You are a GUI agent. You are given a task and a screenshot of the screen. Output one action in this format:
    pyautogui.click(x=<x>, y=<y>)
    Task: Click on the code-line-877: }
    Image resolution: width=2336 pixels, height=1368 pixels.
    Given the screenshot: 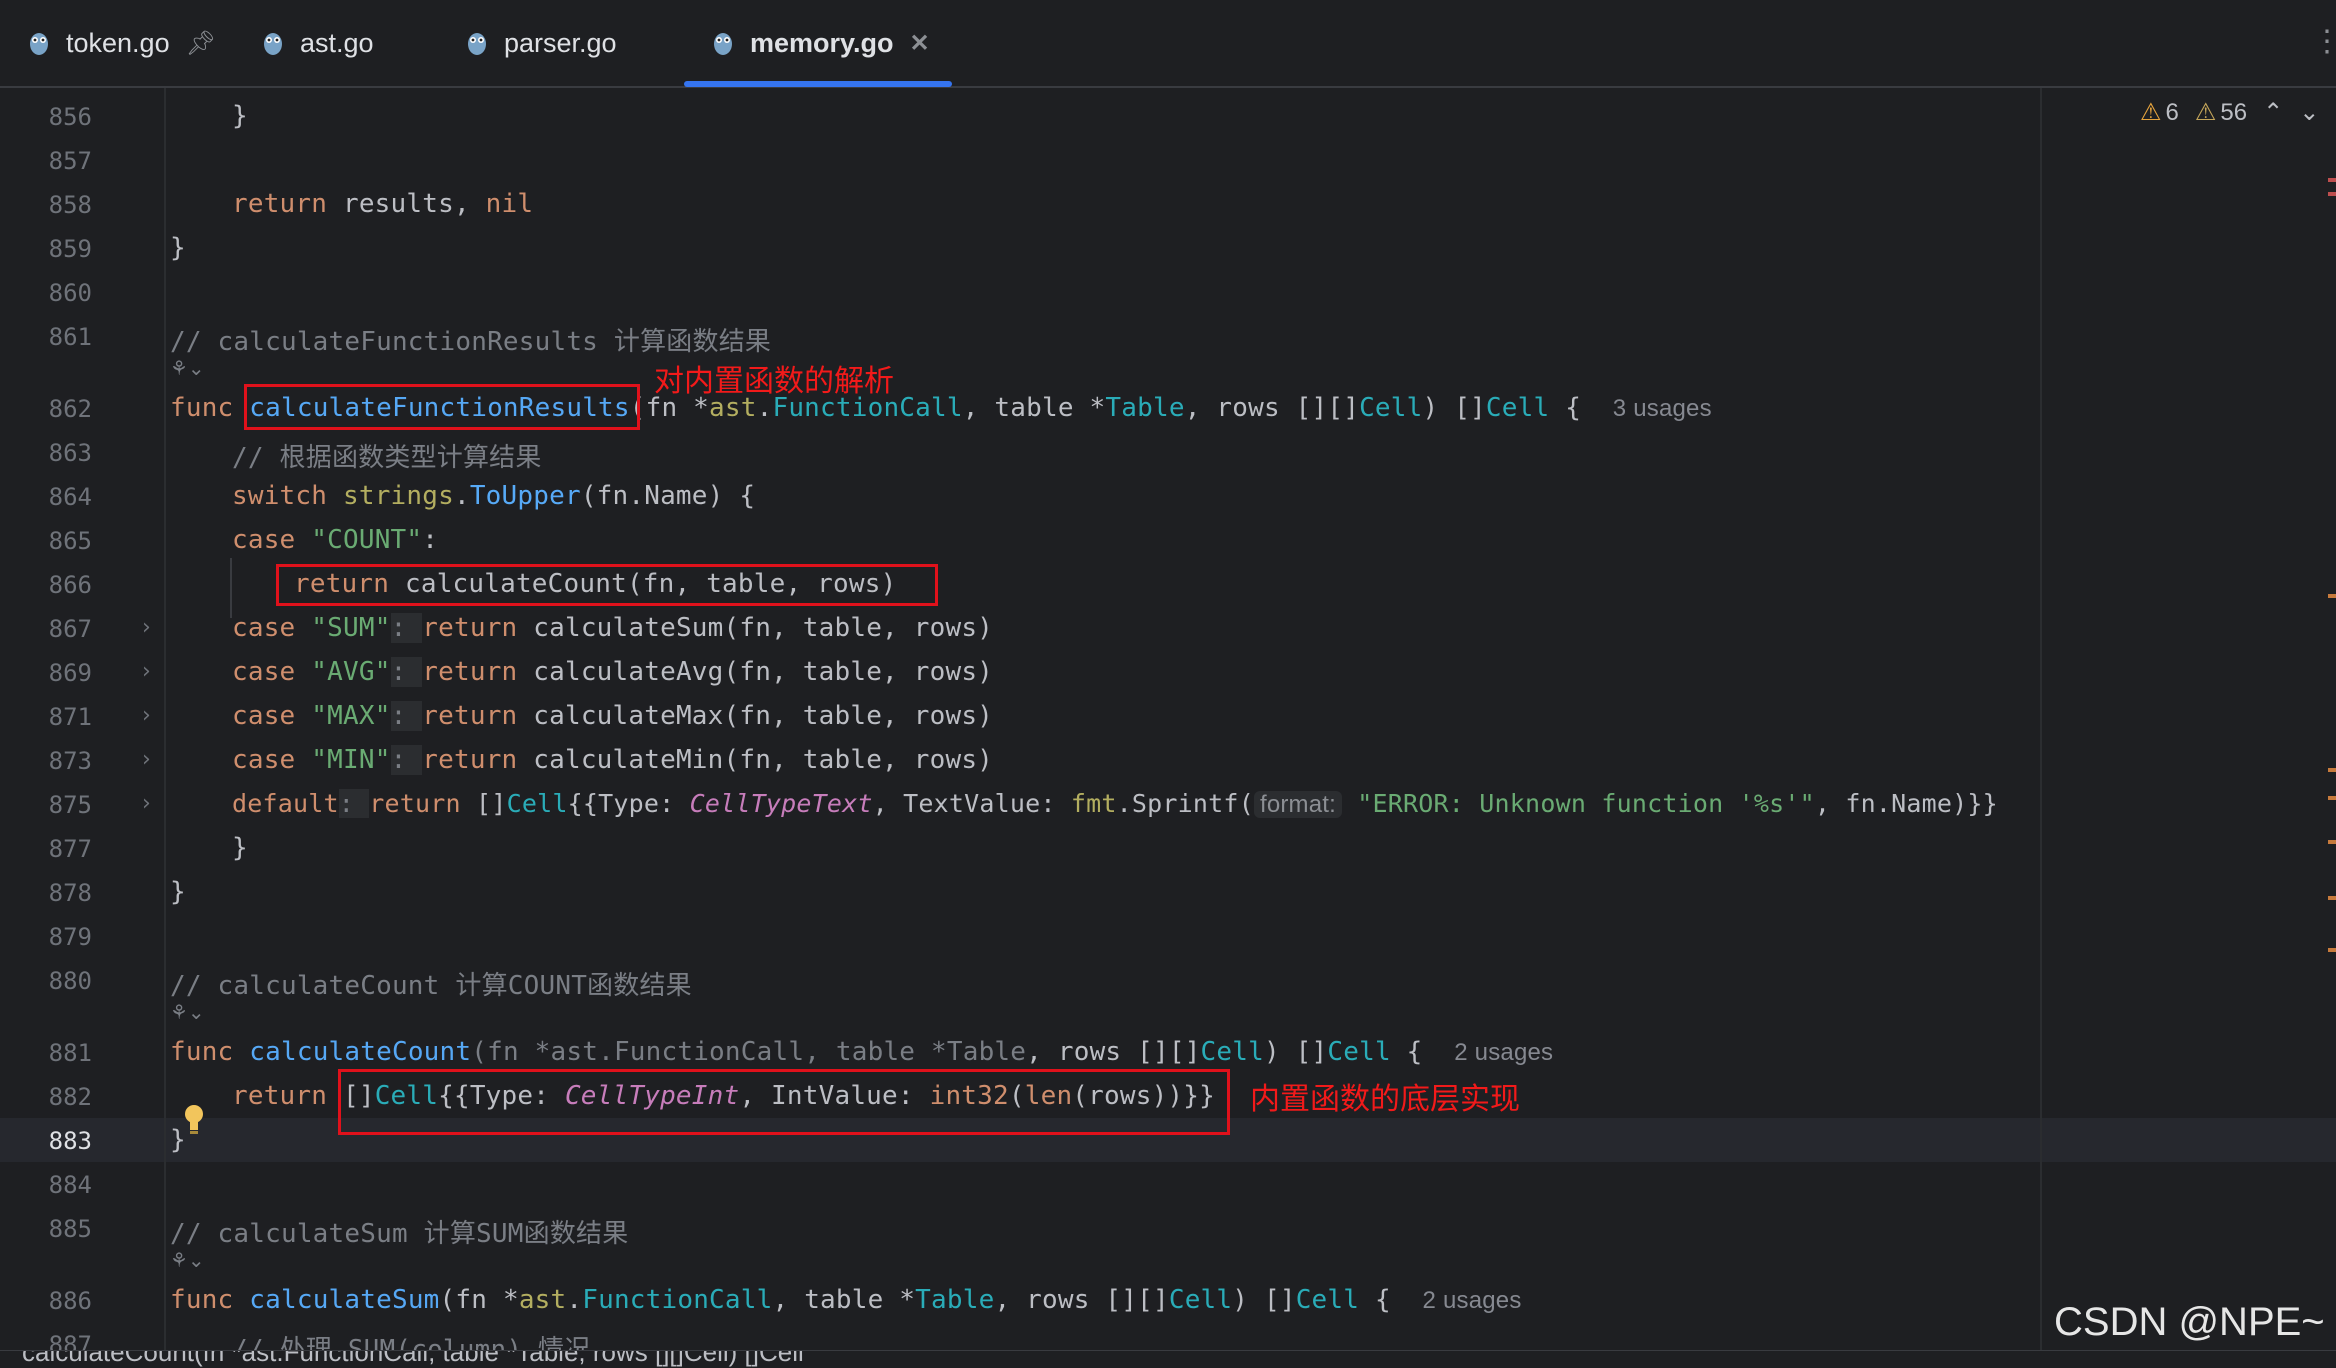 What is the action you would take?
    pyautogui.click(x=240, y=848)
    